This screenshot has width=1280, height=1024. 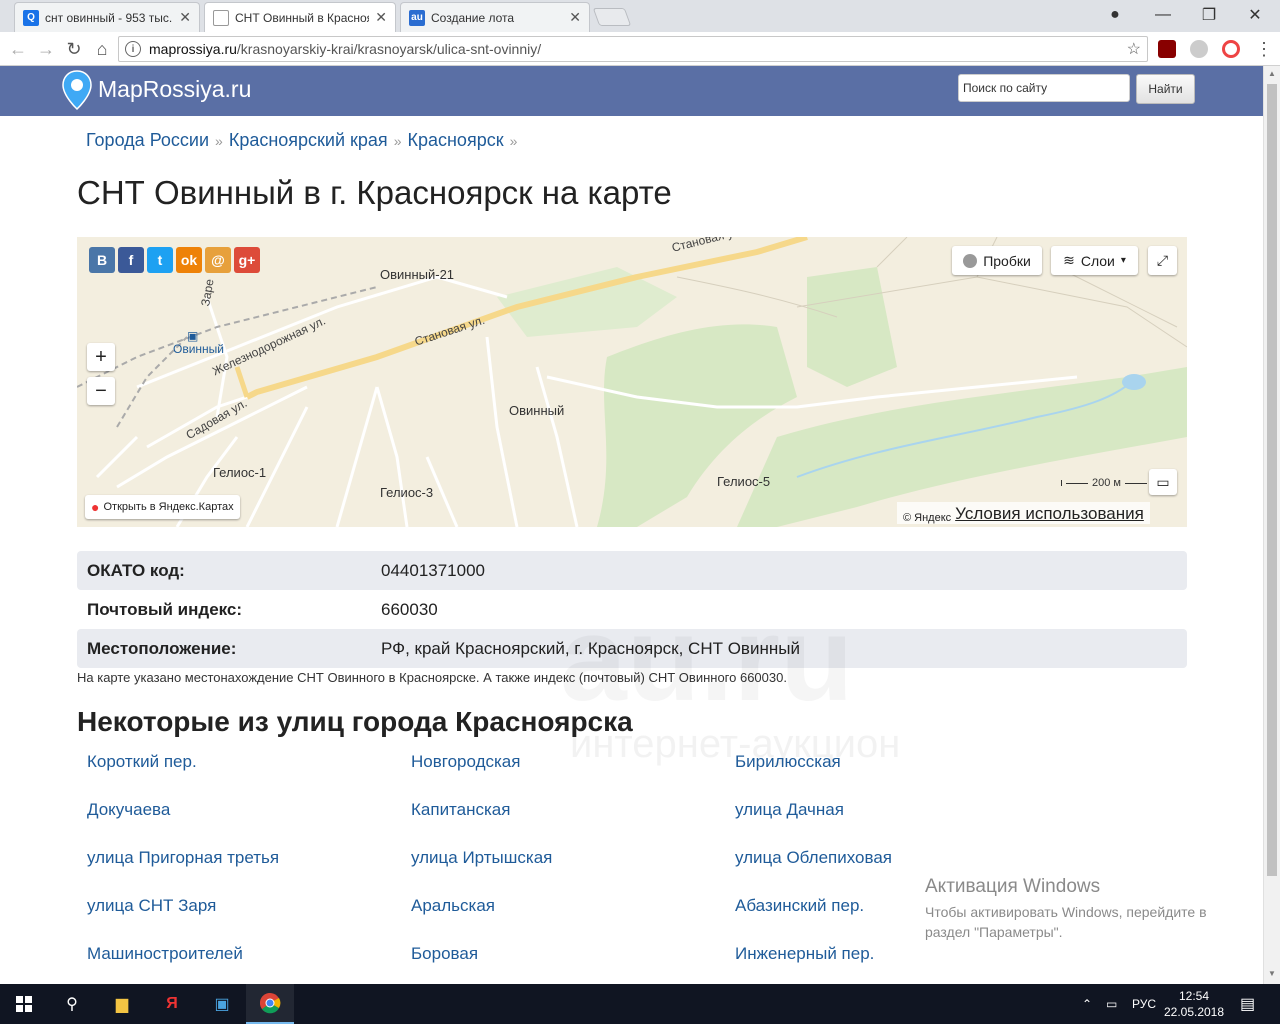 What do you see at coordinates (128, 810) in the screenshot?
I see `street-link: Докучаева` at bounding box center [128, 810].